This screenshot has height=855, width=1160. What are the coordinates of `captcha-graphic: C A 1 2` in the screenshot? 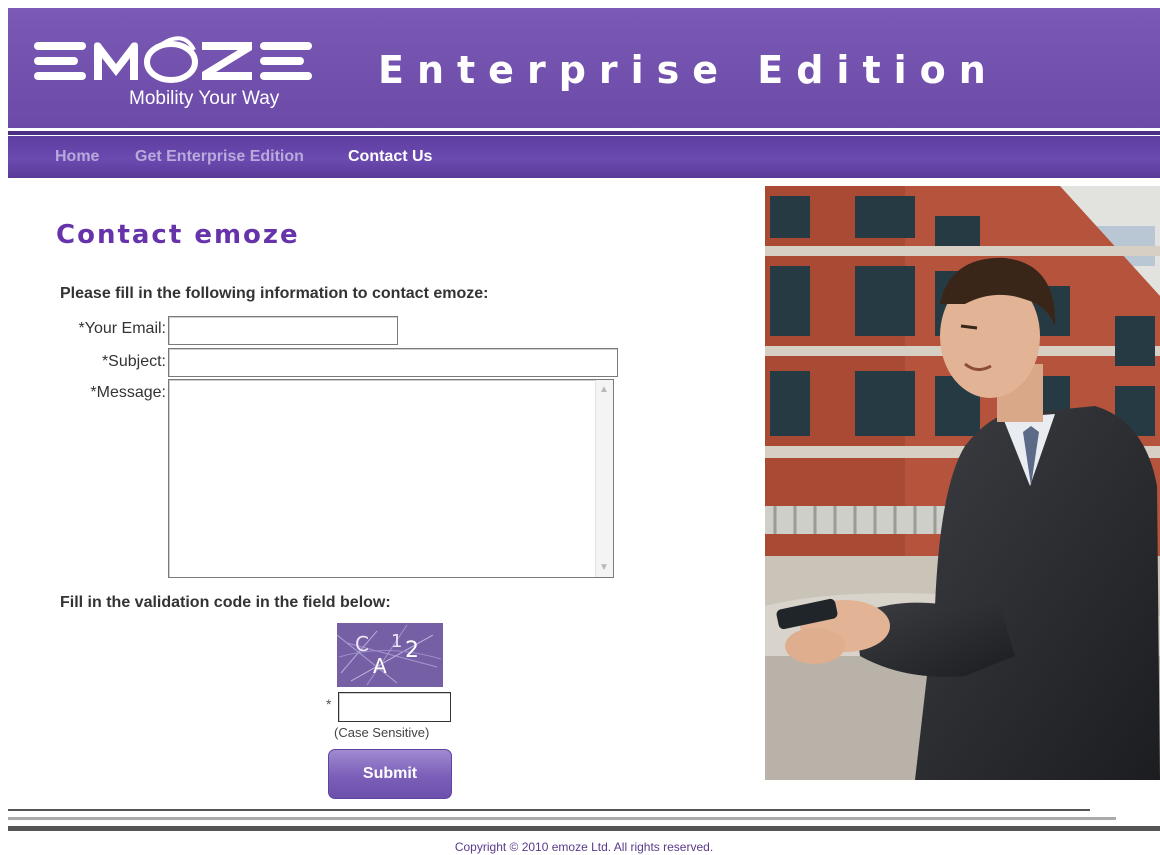 It's located at (390, 655).